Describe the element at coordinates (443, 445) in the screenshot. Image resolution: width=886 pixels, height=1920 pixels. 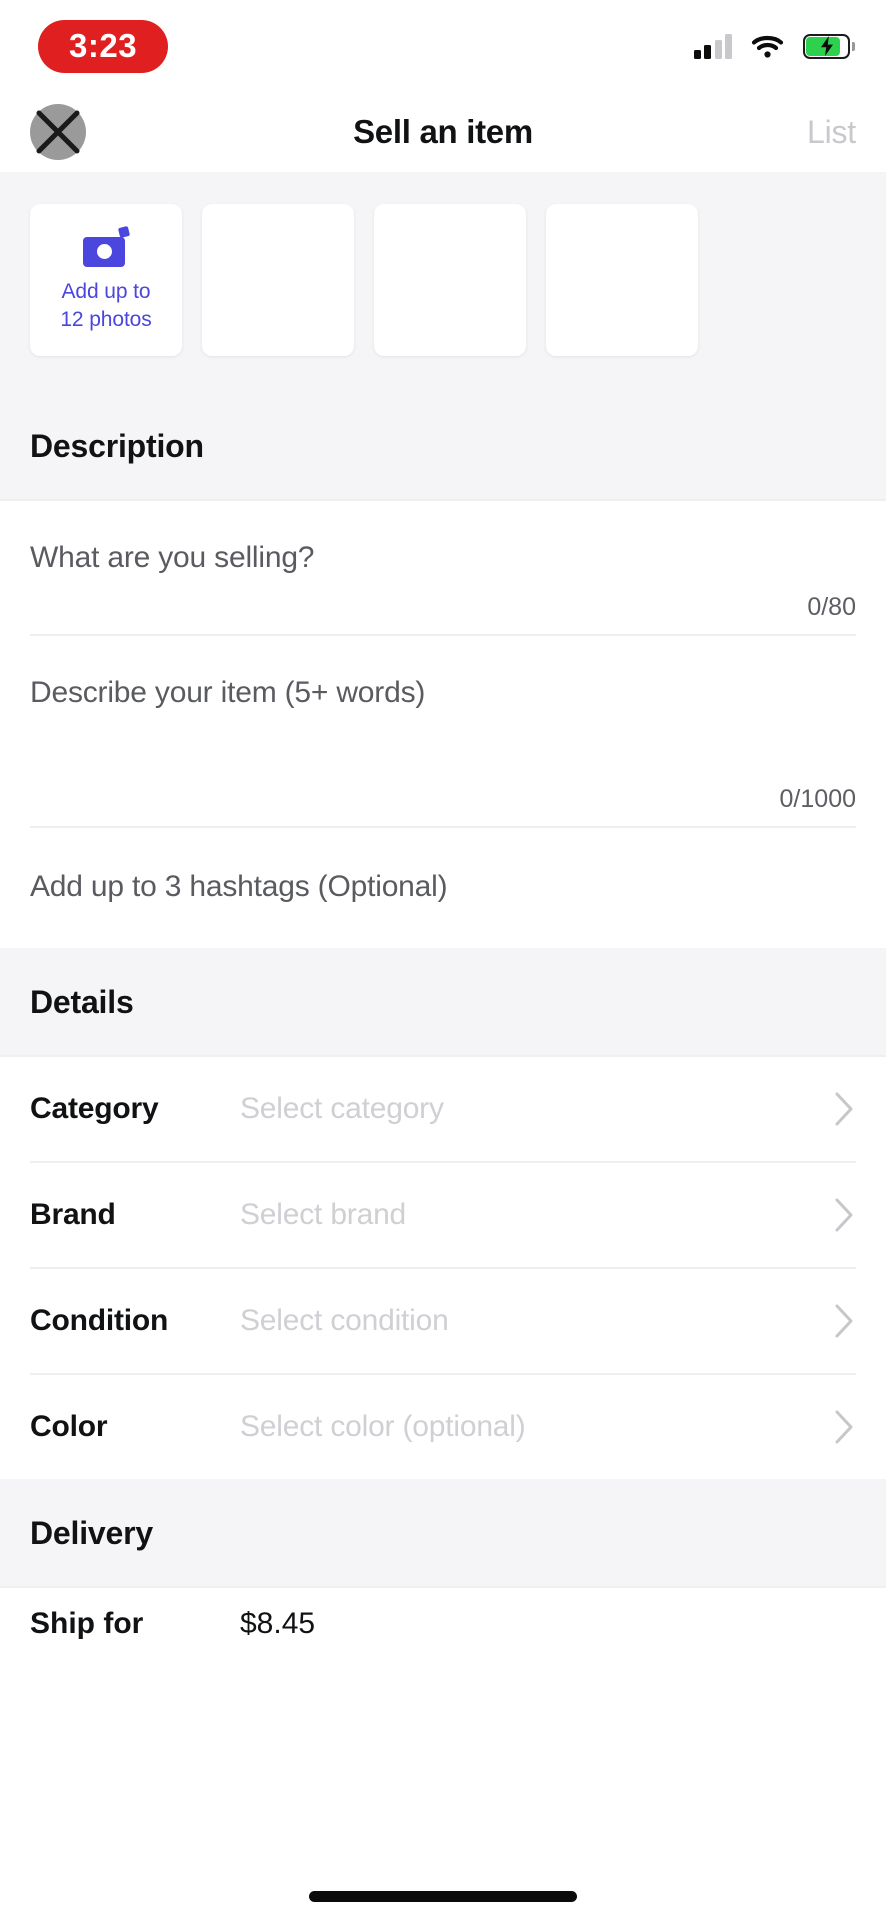
I see `description-section-header: Description` at that location.